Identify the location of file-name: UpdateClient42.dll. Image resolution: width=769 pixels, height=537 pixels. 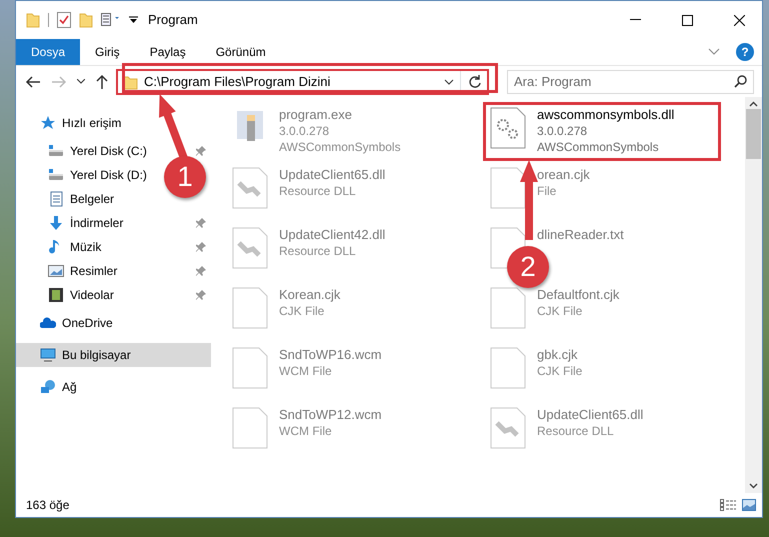
(332, 235).